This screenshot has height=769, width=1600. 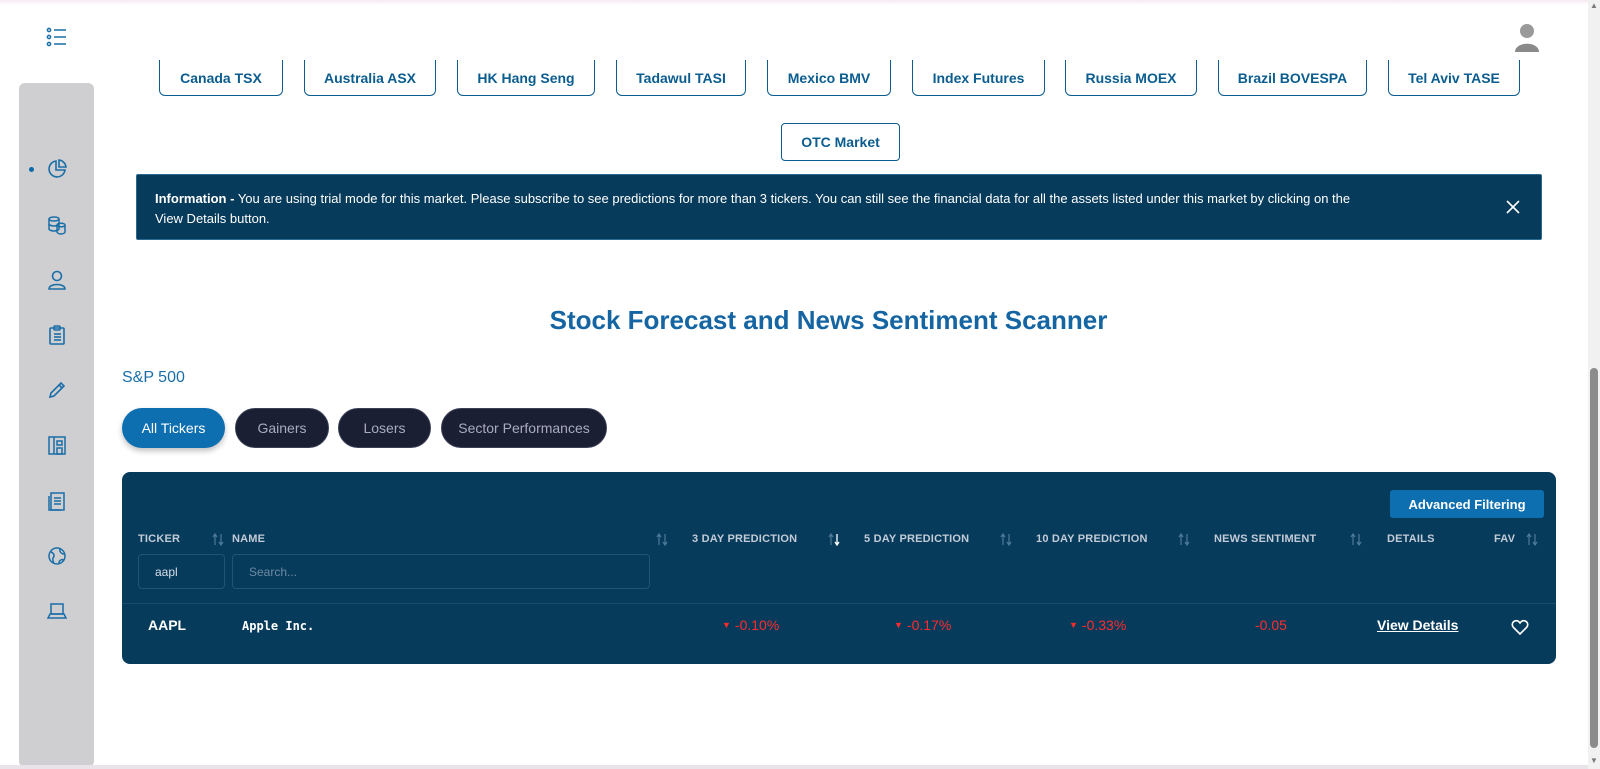 I want to click on market-button-index-futures: Index Futures, so click(x=978, y=78).